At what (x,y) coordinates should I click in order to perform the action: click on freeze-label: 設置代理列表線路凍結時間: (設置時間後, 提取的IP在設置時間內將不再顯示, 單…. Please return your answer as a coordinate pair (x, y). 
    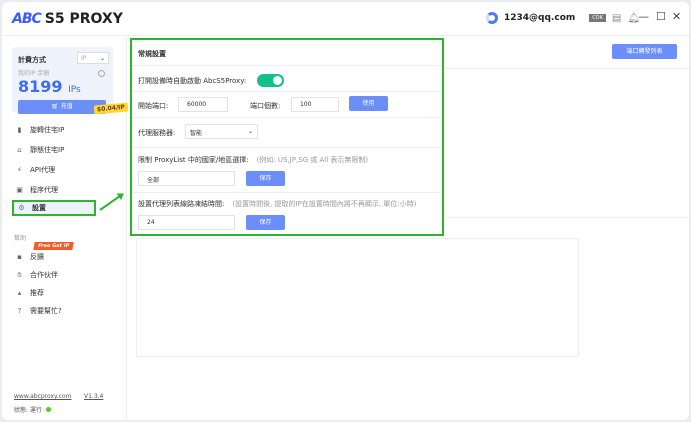
    Looking at the image, I should click on (277, 204).